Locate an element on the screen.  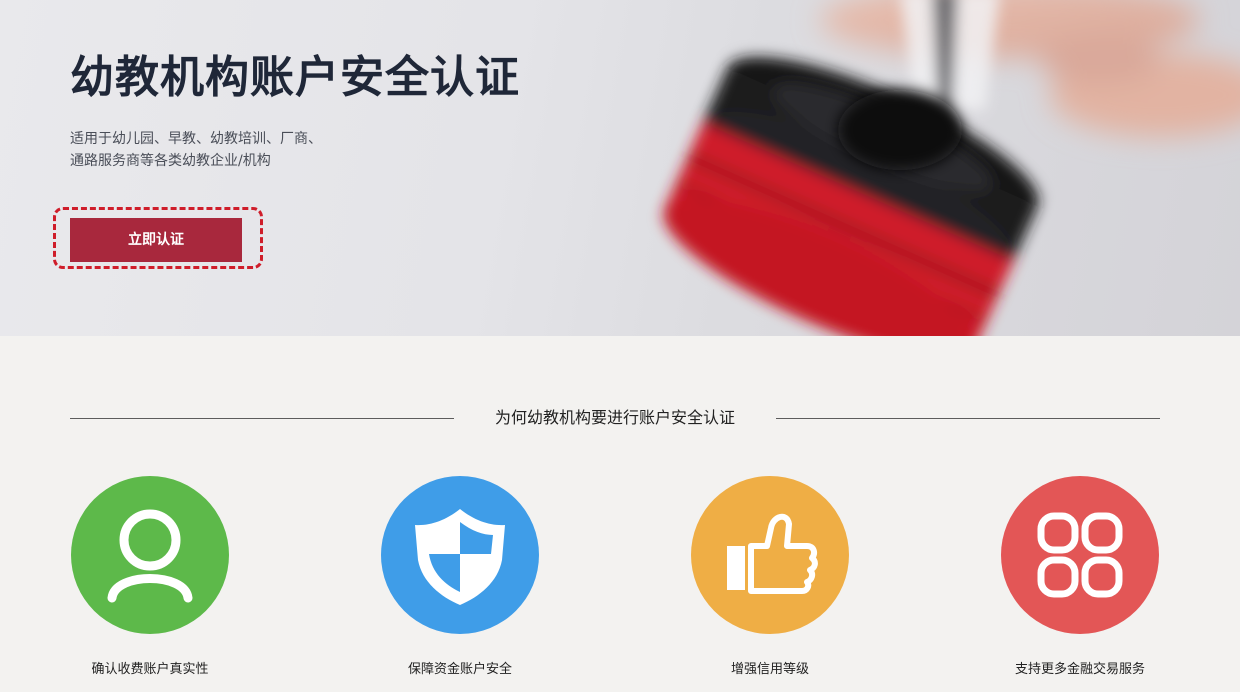
hero-subtitle-line2: 通路服务商等各类幼教企业/机构 is located at coordinates (170, 161).